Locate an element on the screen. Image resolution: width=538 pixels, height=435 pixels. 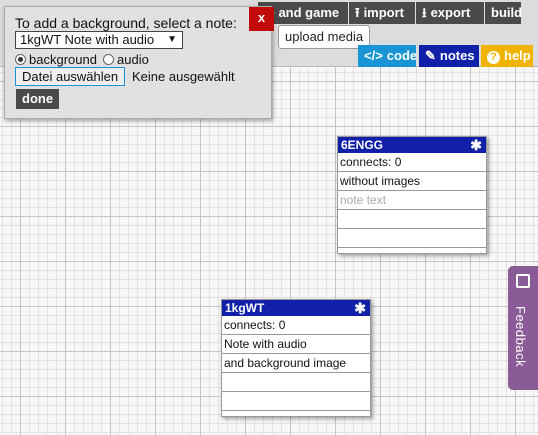
upload-media-label: upload media is located at coordinates (324, 36).